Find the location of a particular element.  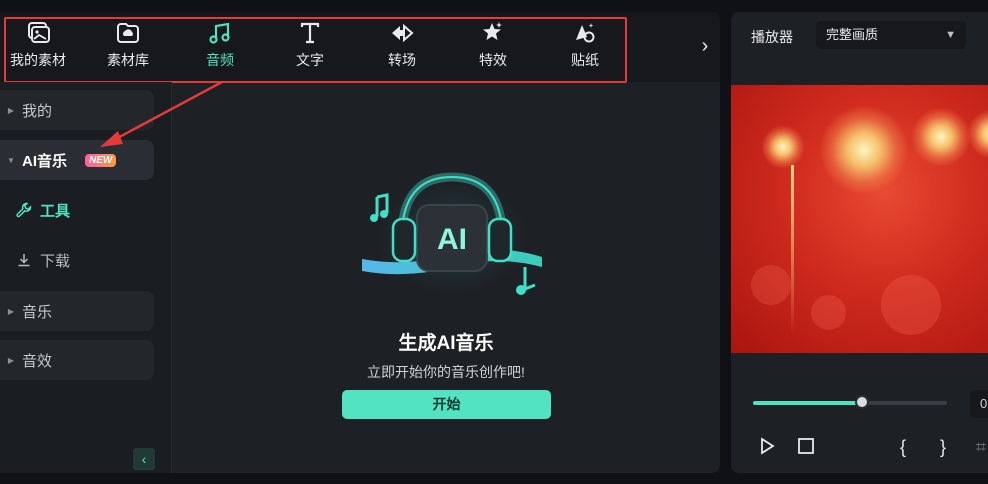

sidebar-item-music: ▶ 音乐 is located at coordinates (77, 311).